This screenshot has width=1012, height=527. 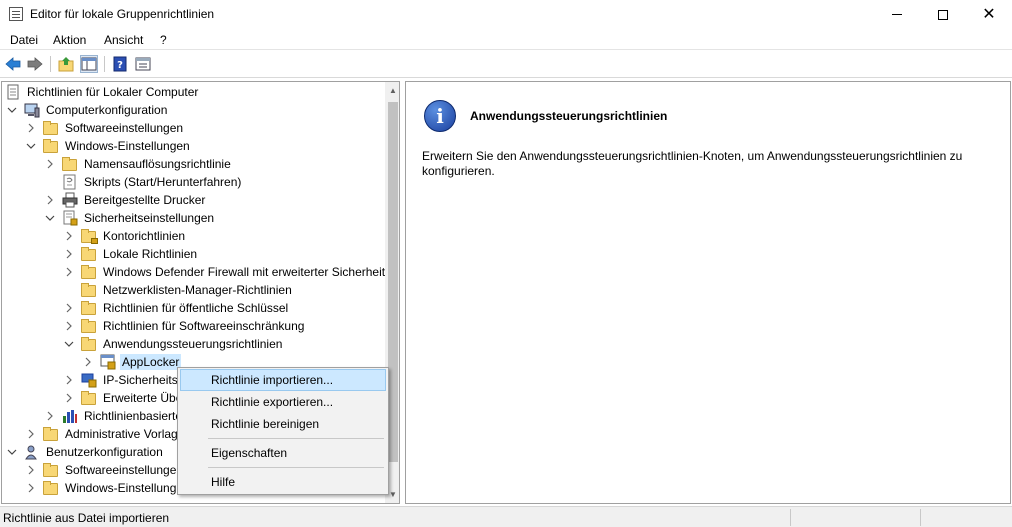 I want to click on tree-label: Namensauflösungsrichtlinie, so click(x=157, y=164).